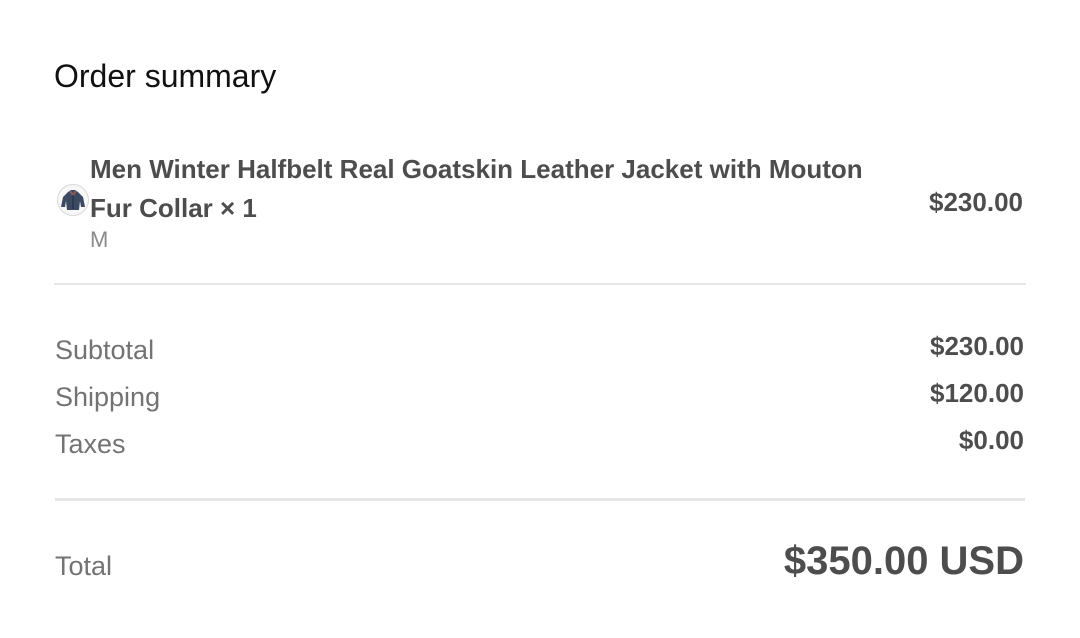 The height and width of the screenshot is (638, 1080). What do you see at coordinates (539, 395) in the screenshot?
I see `shipping-row: Shipping $120.00` at bounding box center [539, 395].